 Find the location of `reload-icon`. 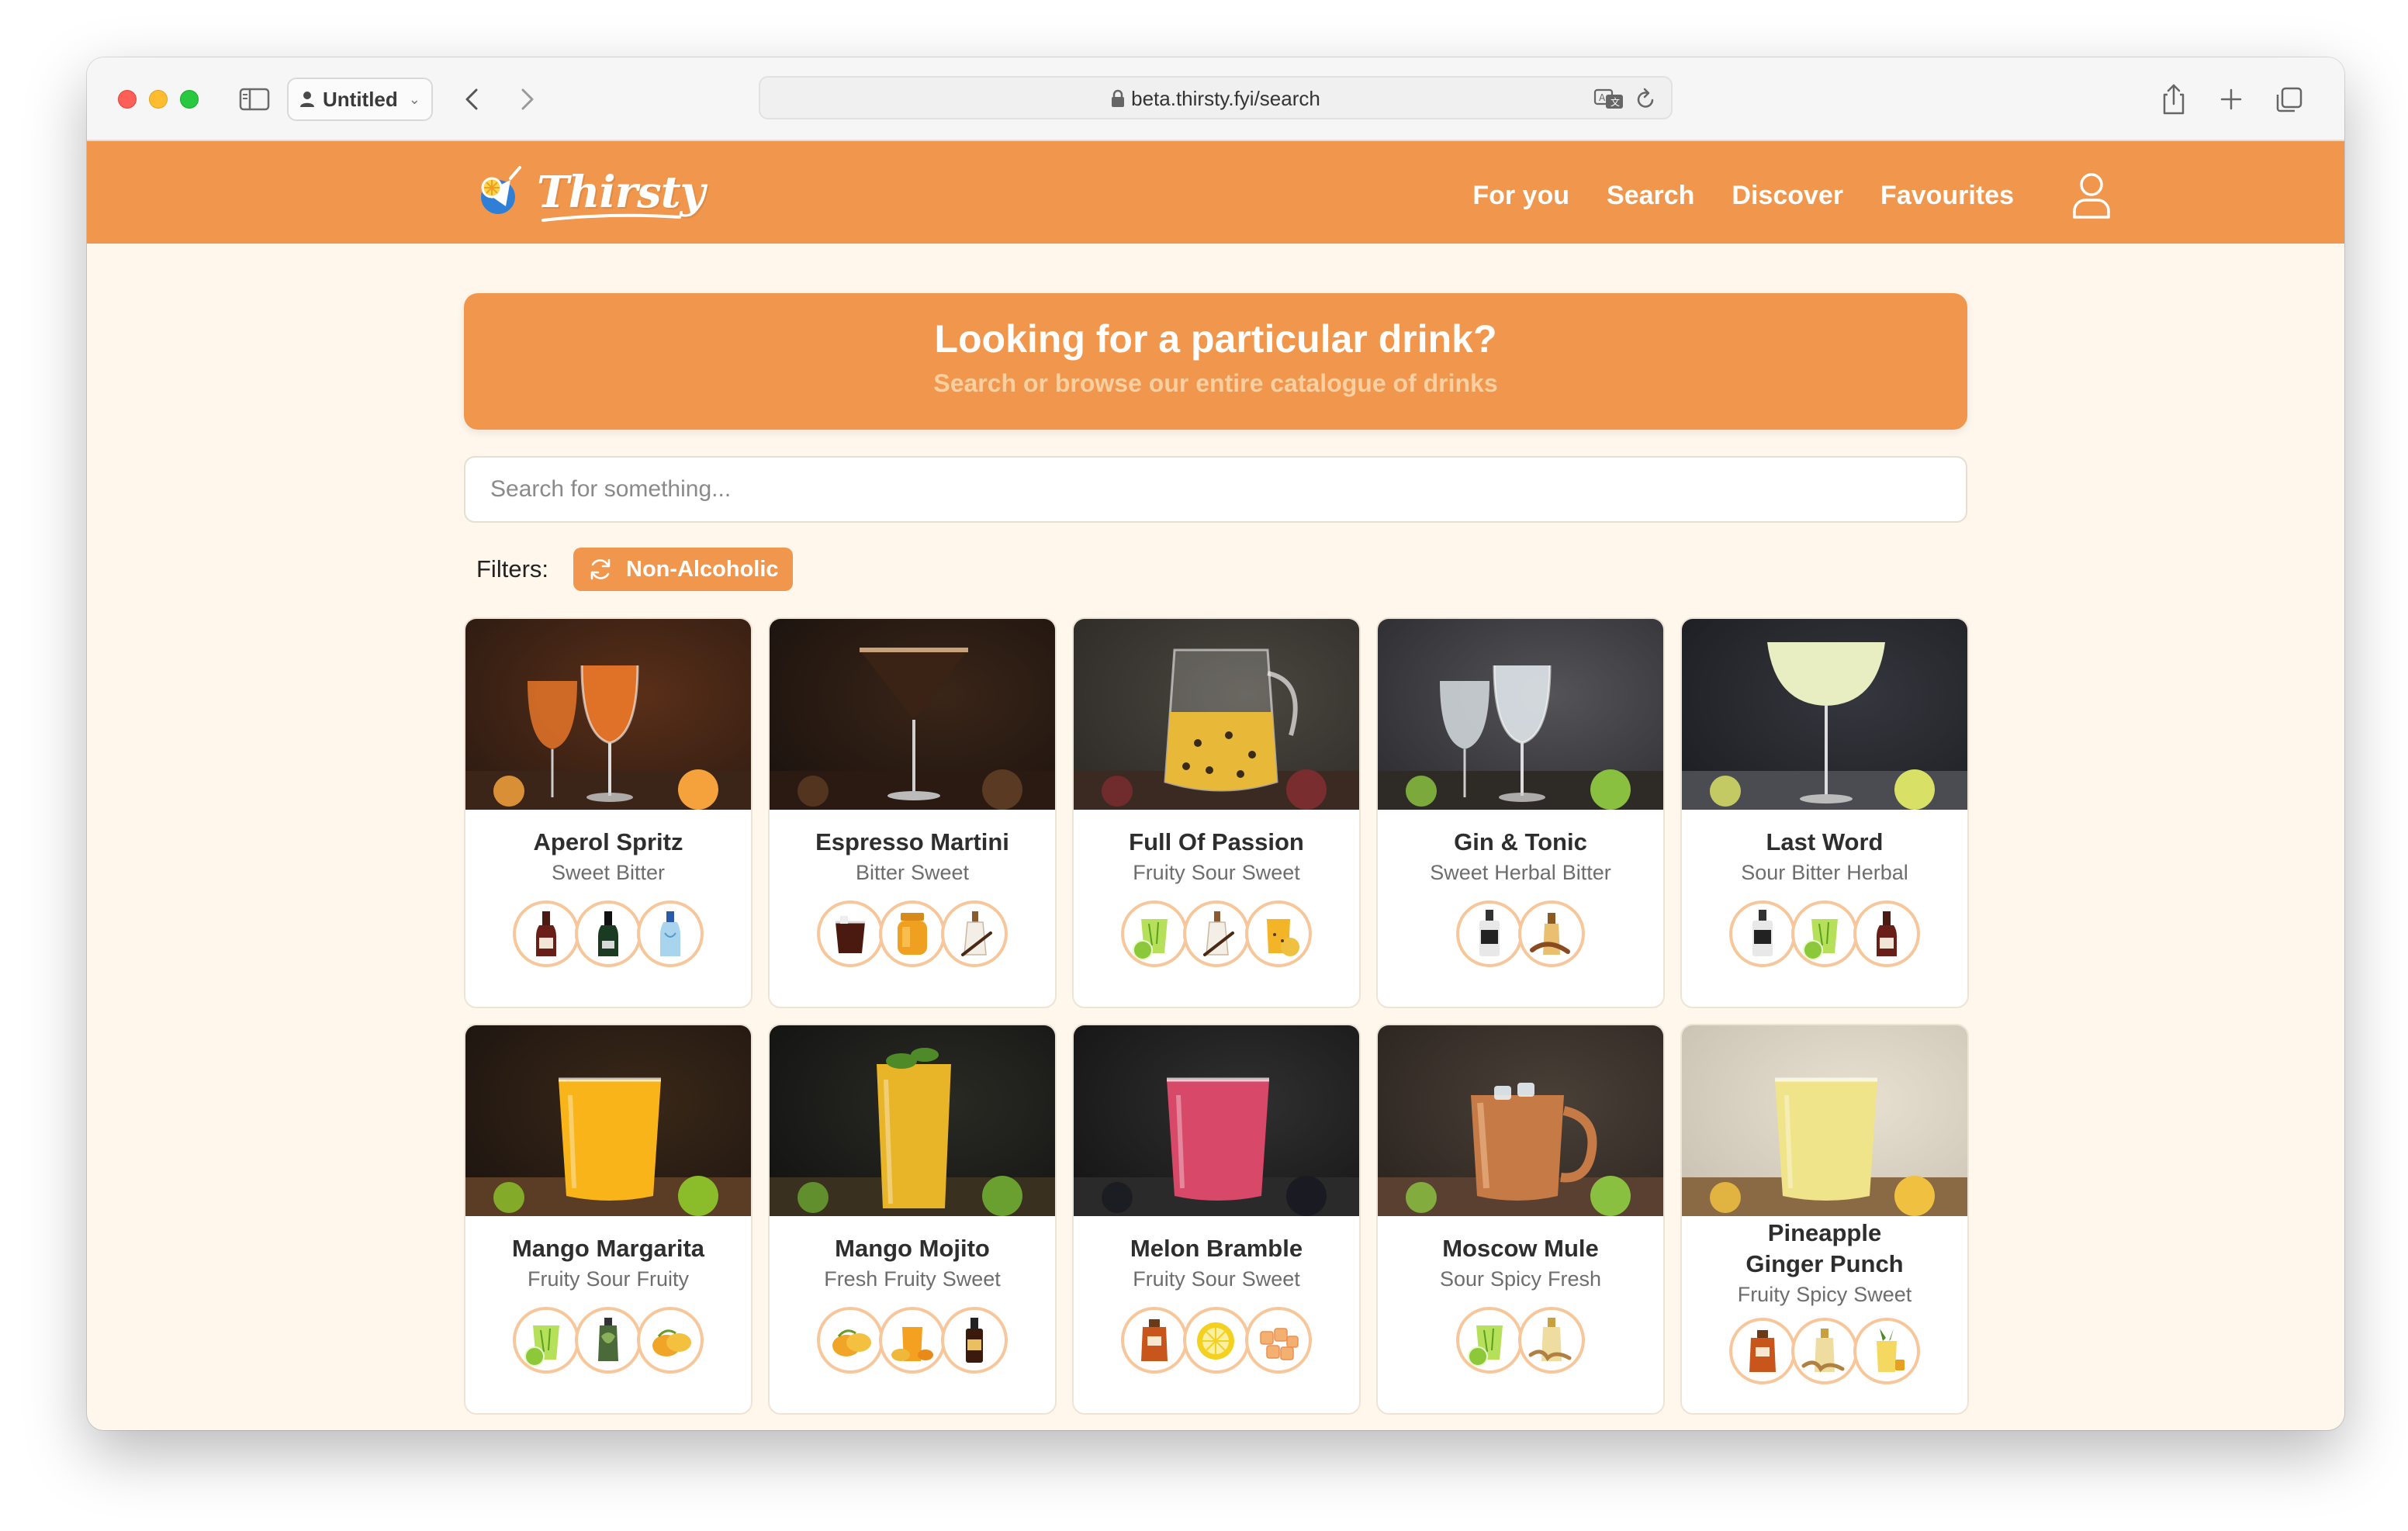

reload-icon is located at coordinates (1646, 99).